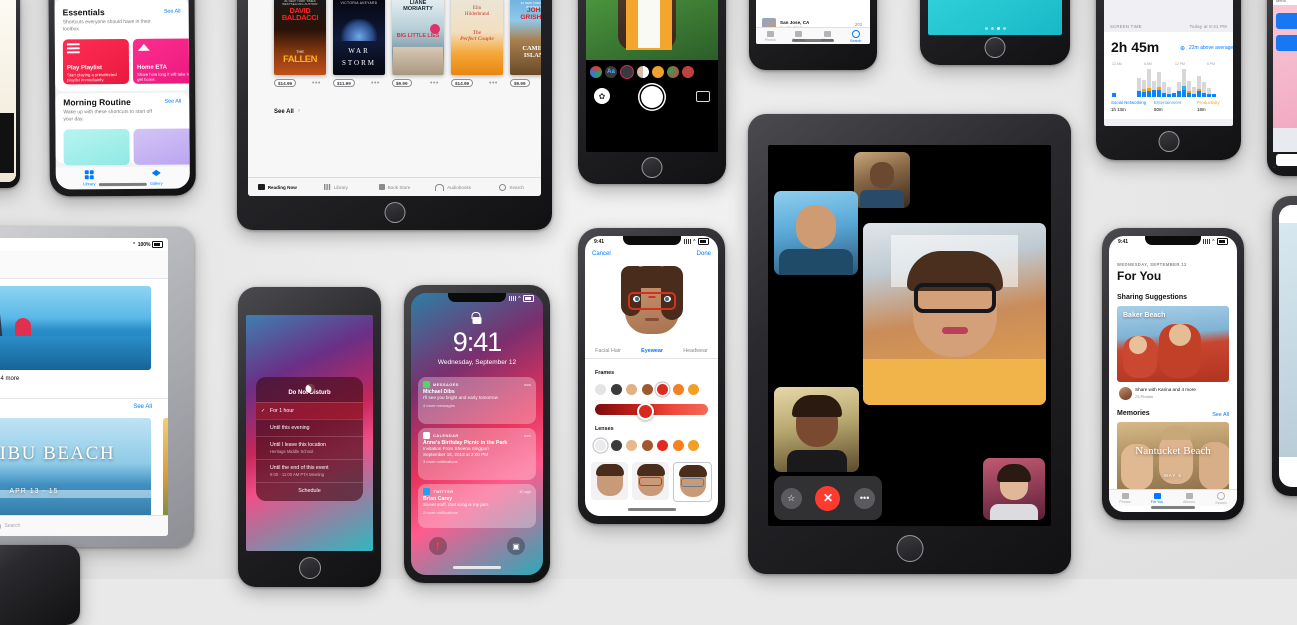 The width and height of the screenshot is (1297, 625). What do you see at coordinates (477, 514) in the screenshot?
I see `notification-more: 2 more notifications` at bounding box center [477, 514].